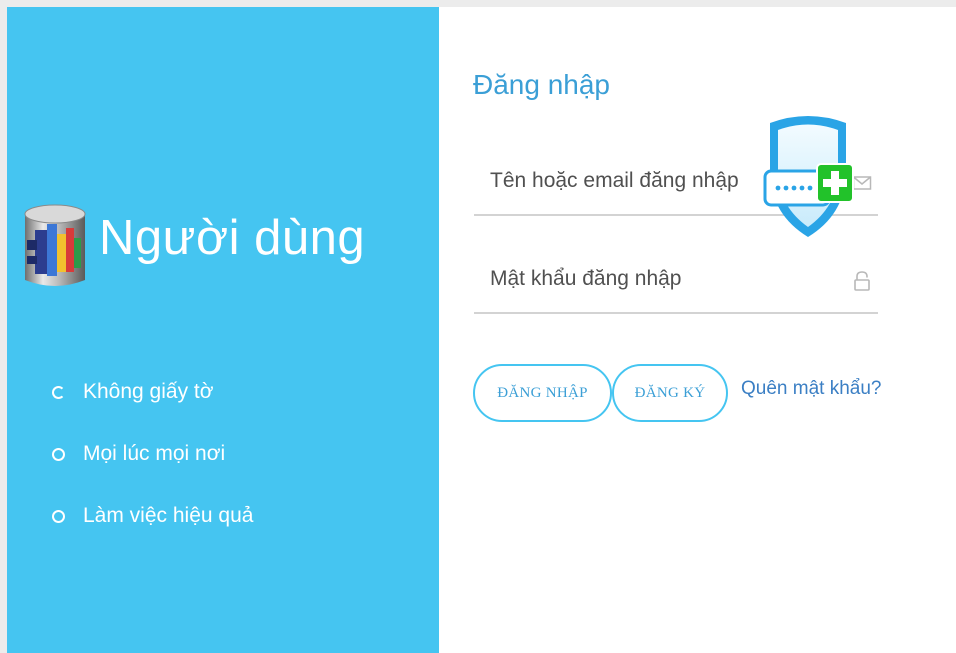 This screenshot has height=653, width=956. What do you see at coordinates (542, 84) in the screenshot?
I see `login-title: Đăng nhập` at bounding box center [542, 84].